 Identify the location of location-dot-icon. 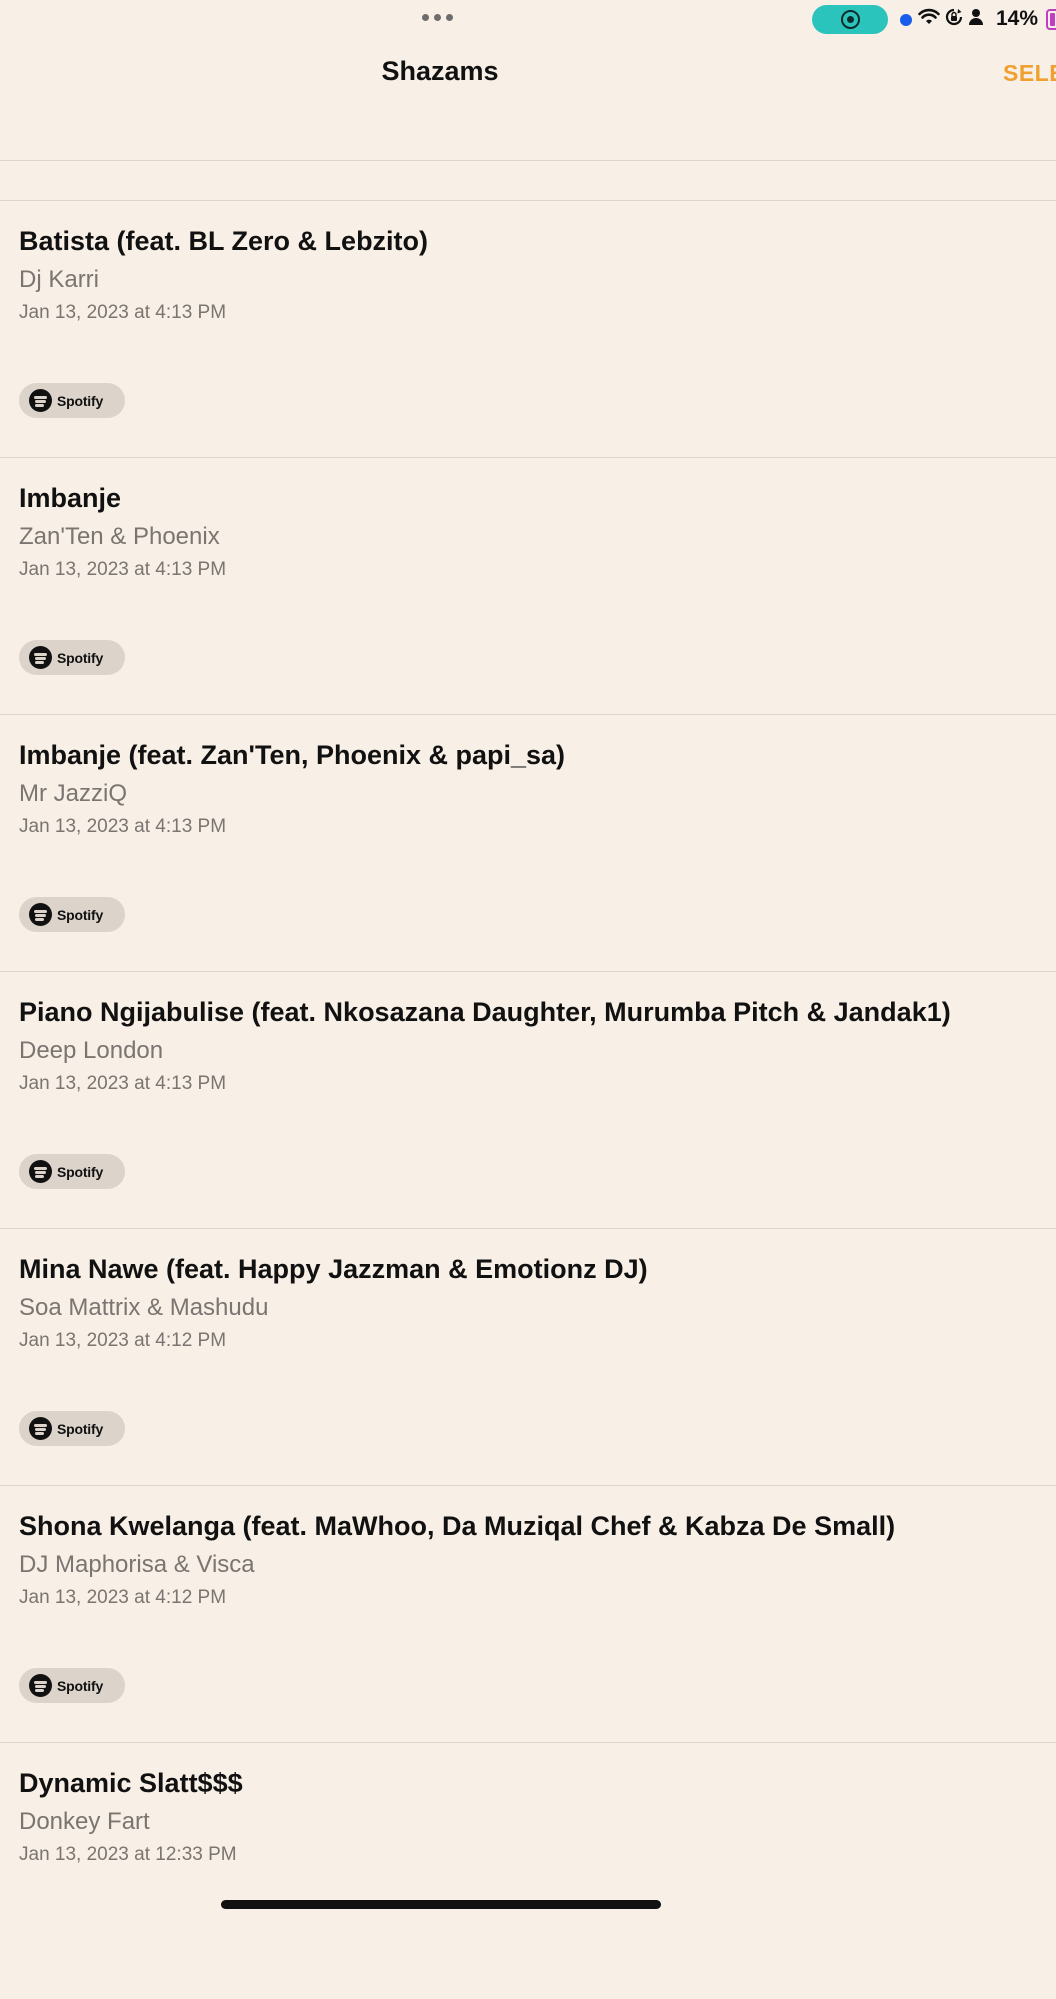
(906, 20).